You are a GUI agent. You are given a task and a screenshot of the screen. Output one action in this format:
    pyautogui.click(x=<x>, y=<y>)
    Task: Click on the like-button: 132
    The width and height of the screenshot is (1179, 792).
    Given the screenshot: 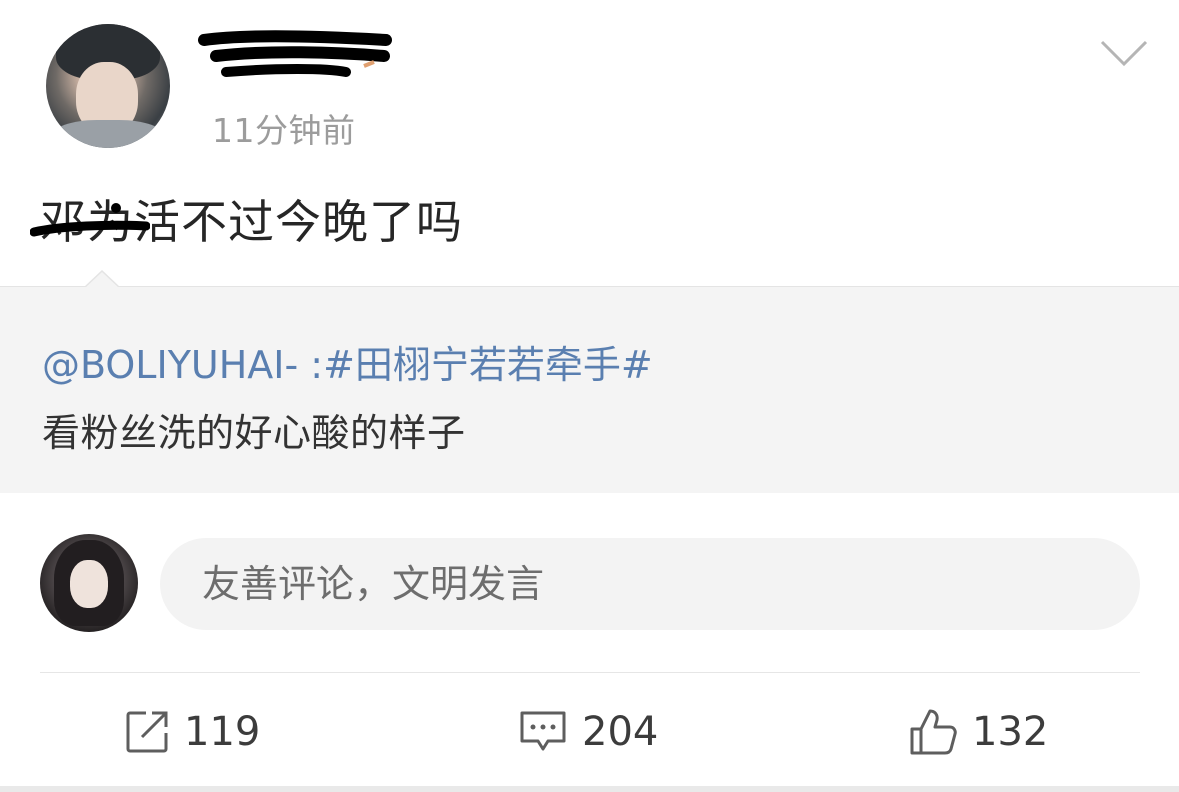 What is the action you would take?
    pyautogui.click(x=978, y=732)
    